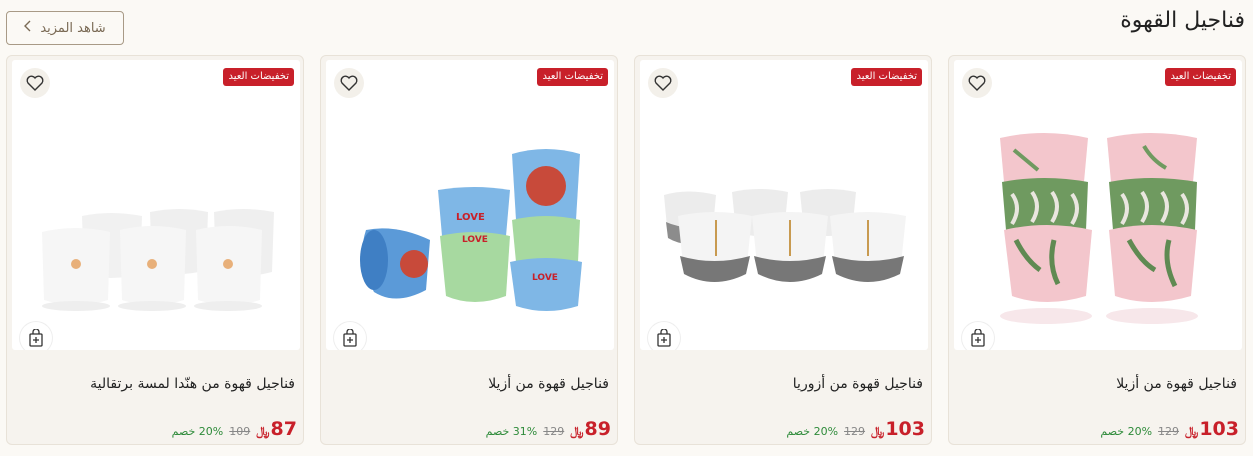  What do you see at coordinates (626, 25) in the screenshot?
I see `section-header: فناجيل القهوة شاهد المزيد` at bounding box center [626, 25].